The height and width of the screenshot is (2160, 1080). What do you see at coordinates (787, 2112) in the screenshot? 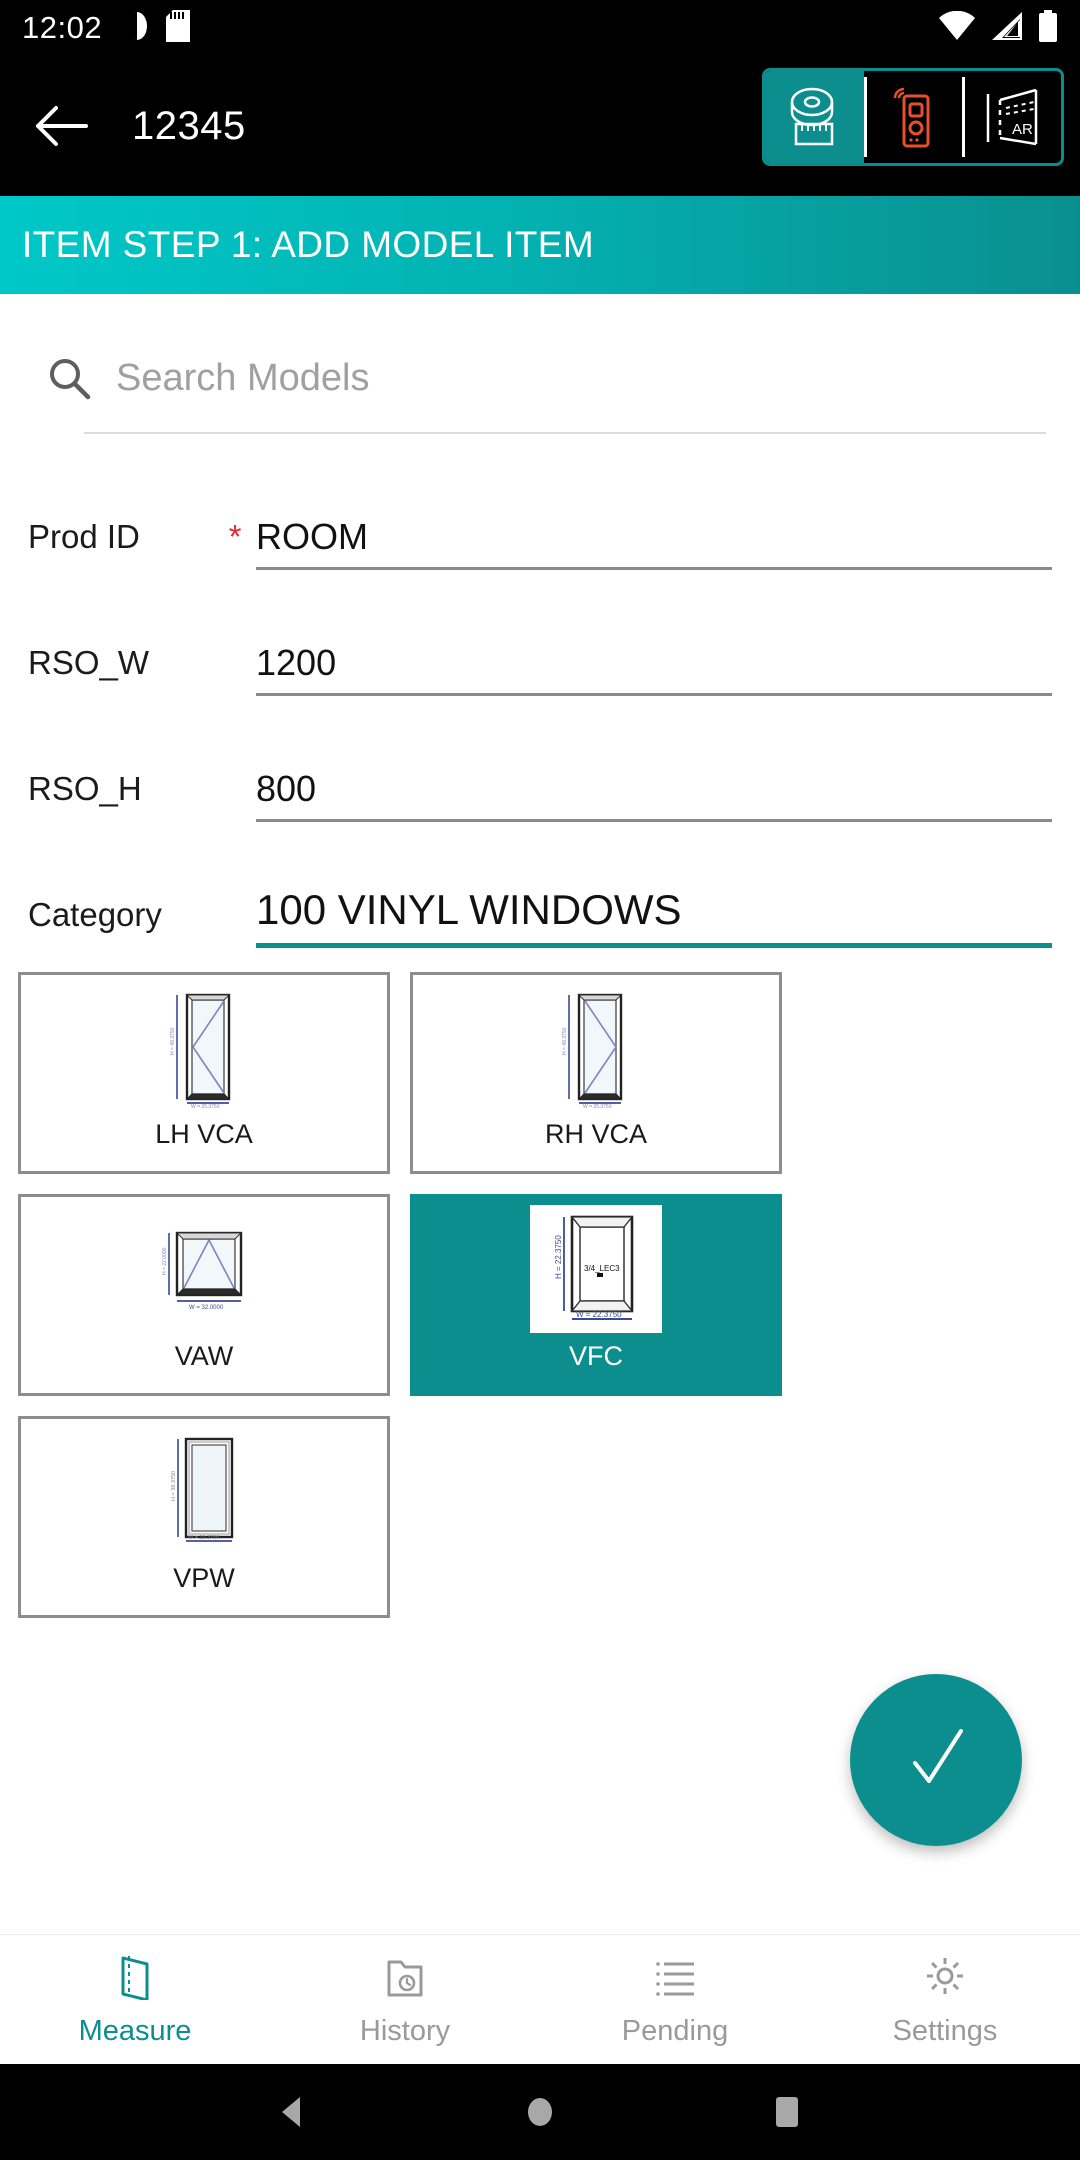
I see `square-recents-icon` at bounding box center [787, 2112].